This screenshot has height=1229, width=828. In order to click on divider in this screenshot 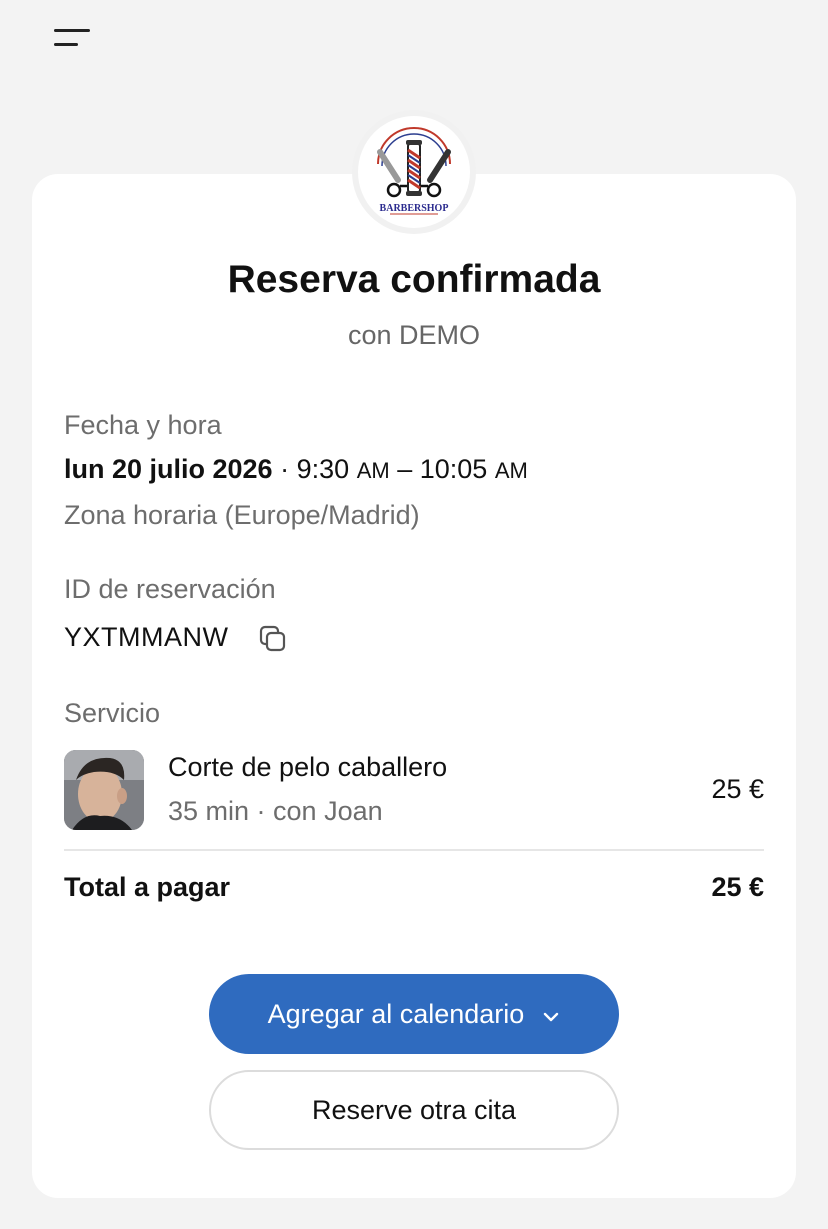, I will do `click(414, 850)`.